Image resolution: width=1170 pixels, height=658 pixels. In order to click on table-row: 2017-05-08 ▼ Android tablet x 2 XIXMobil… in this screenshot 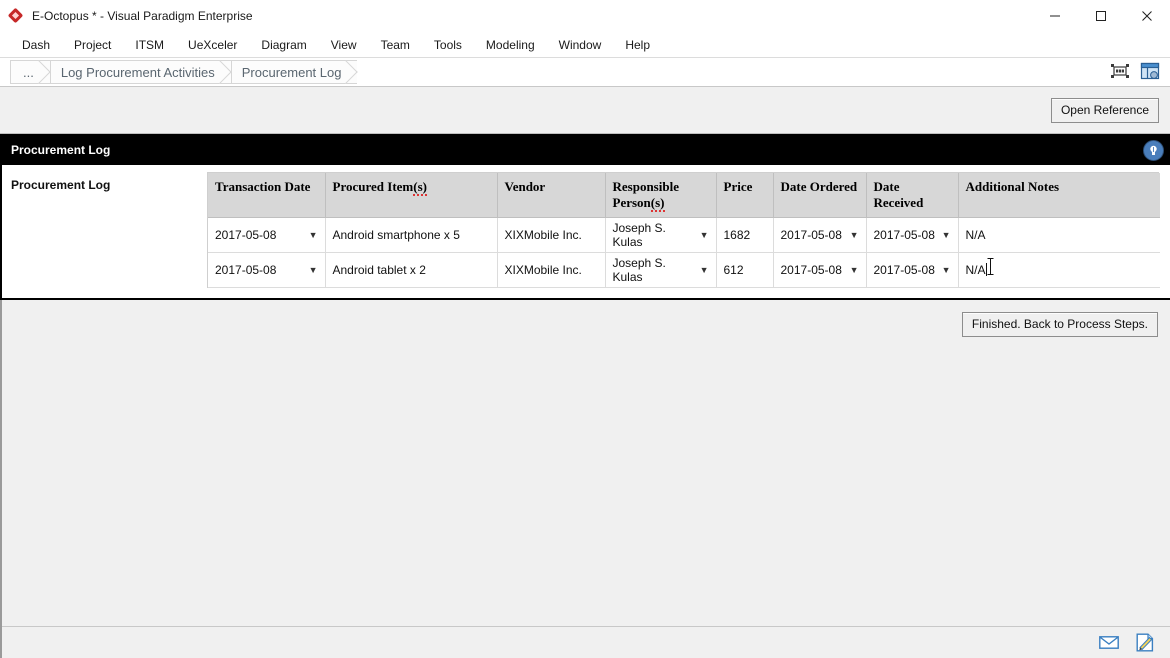, I will do `click(684, 270)`.